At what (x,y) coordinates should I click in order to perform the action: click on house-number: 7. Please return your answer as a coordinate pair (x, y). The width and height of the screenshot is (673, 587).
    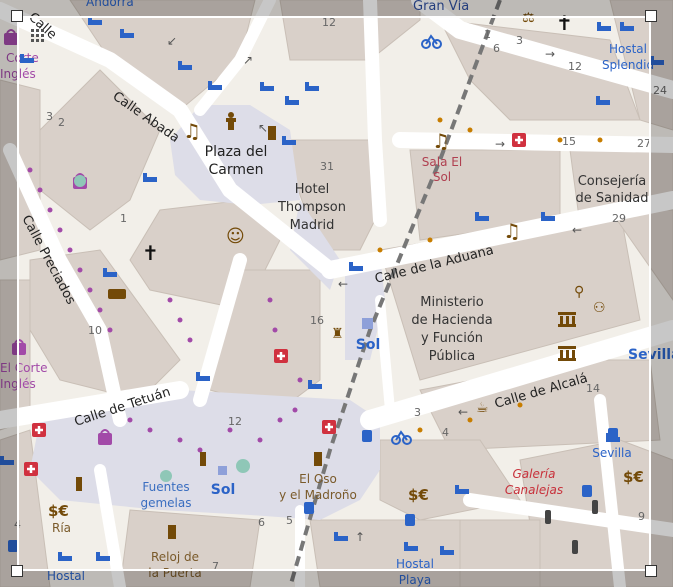
    Looking at the image, I should click on (215, 566).